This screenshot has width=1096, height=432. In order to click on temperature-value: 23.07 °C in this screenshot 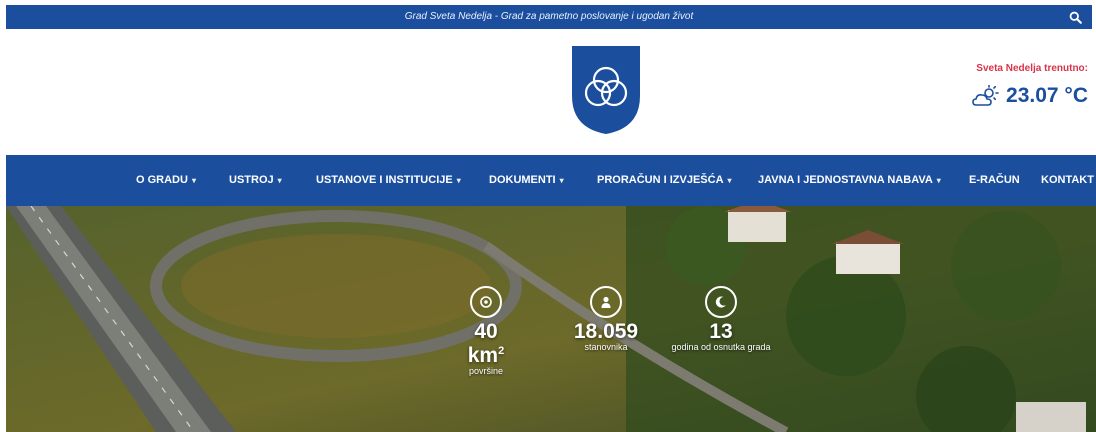, I will do `click(1047, 95)`.